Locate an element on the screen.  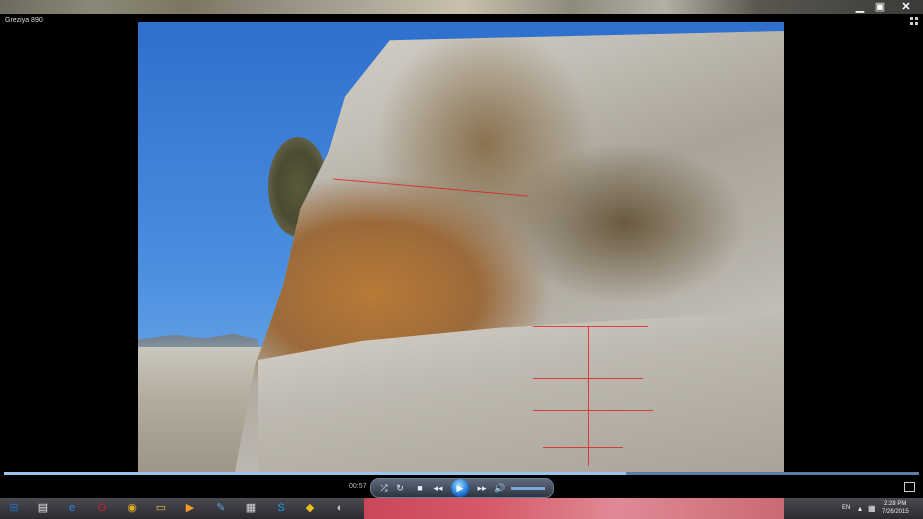
next-icon: ▸▸ is located at coordinates (482, 488).